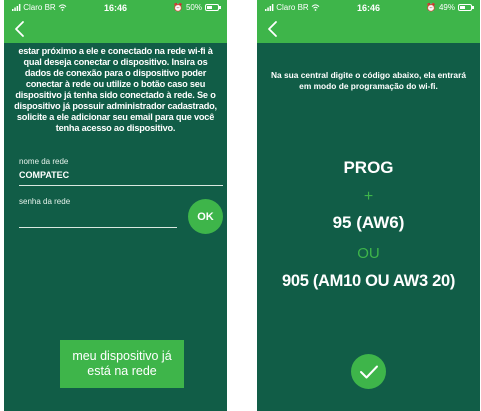  I want to click on battery-group: ⏰ 50%, so click(197, 7).